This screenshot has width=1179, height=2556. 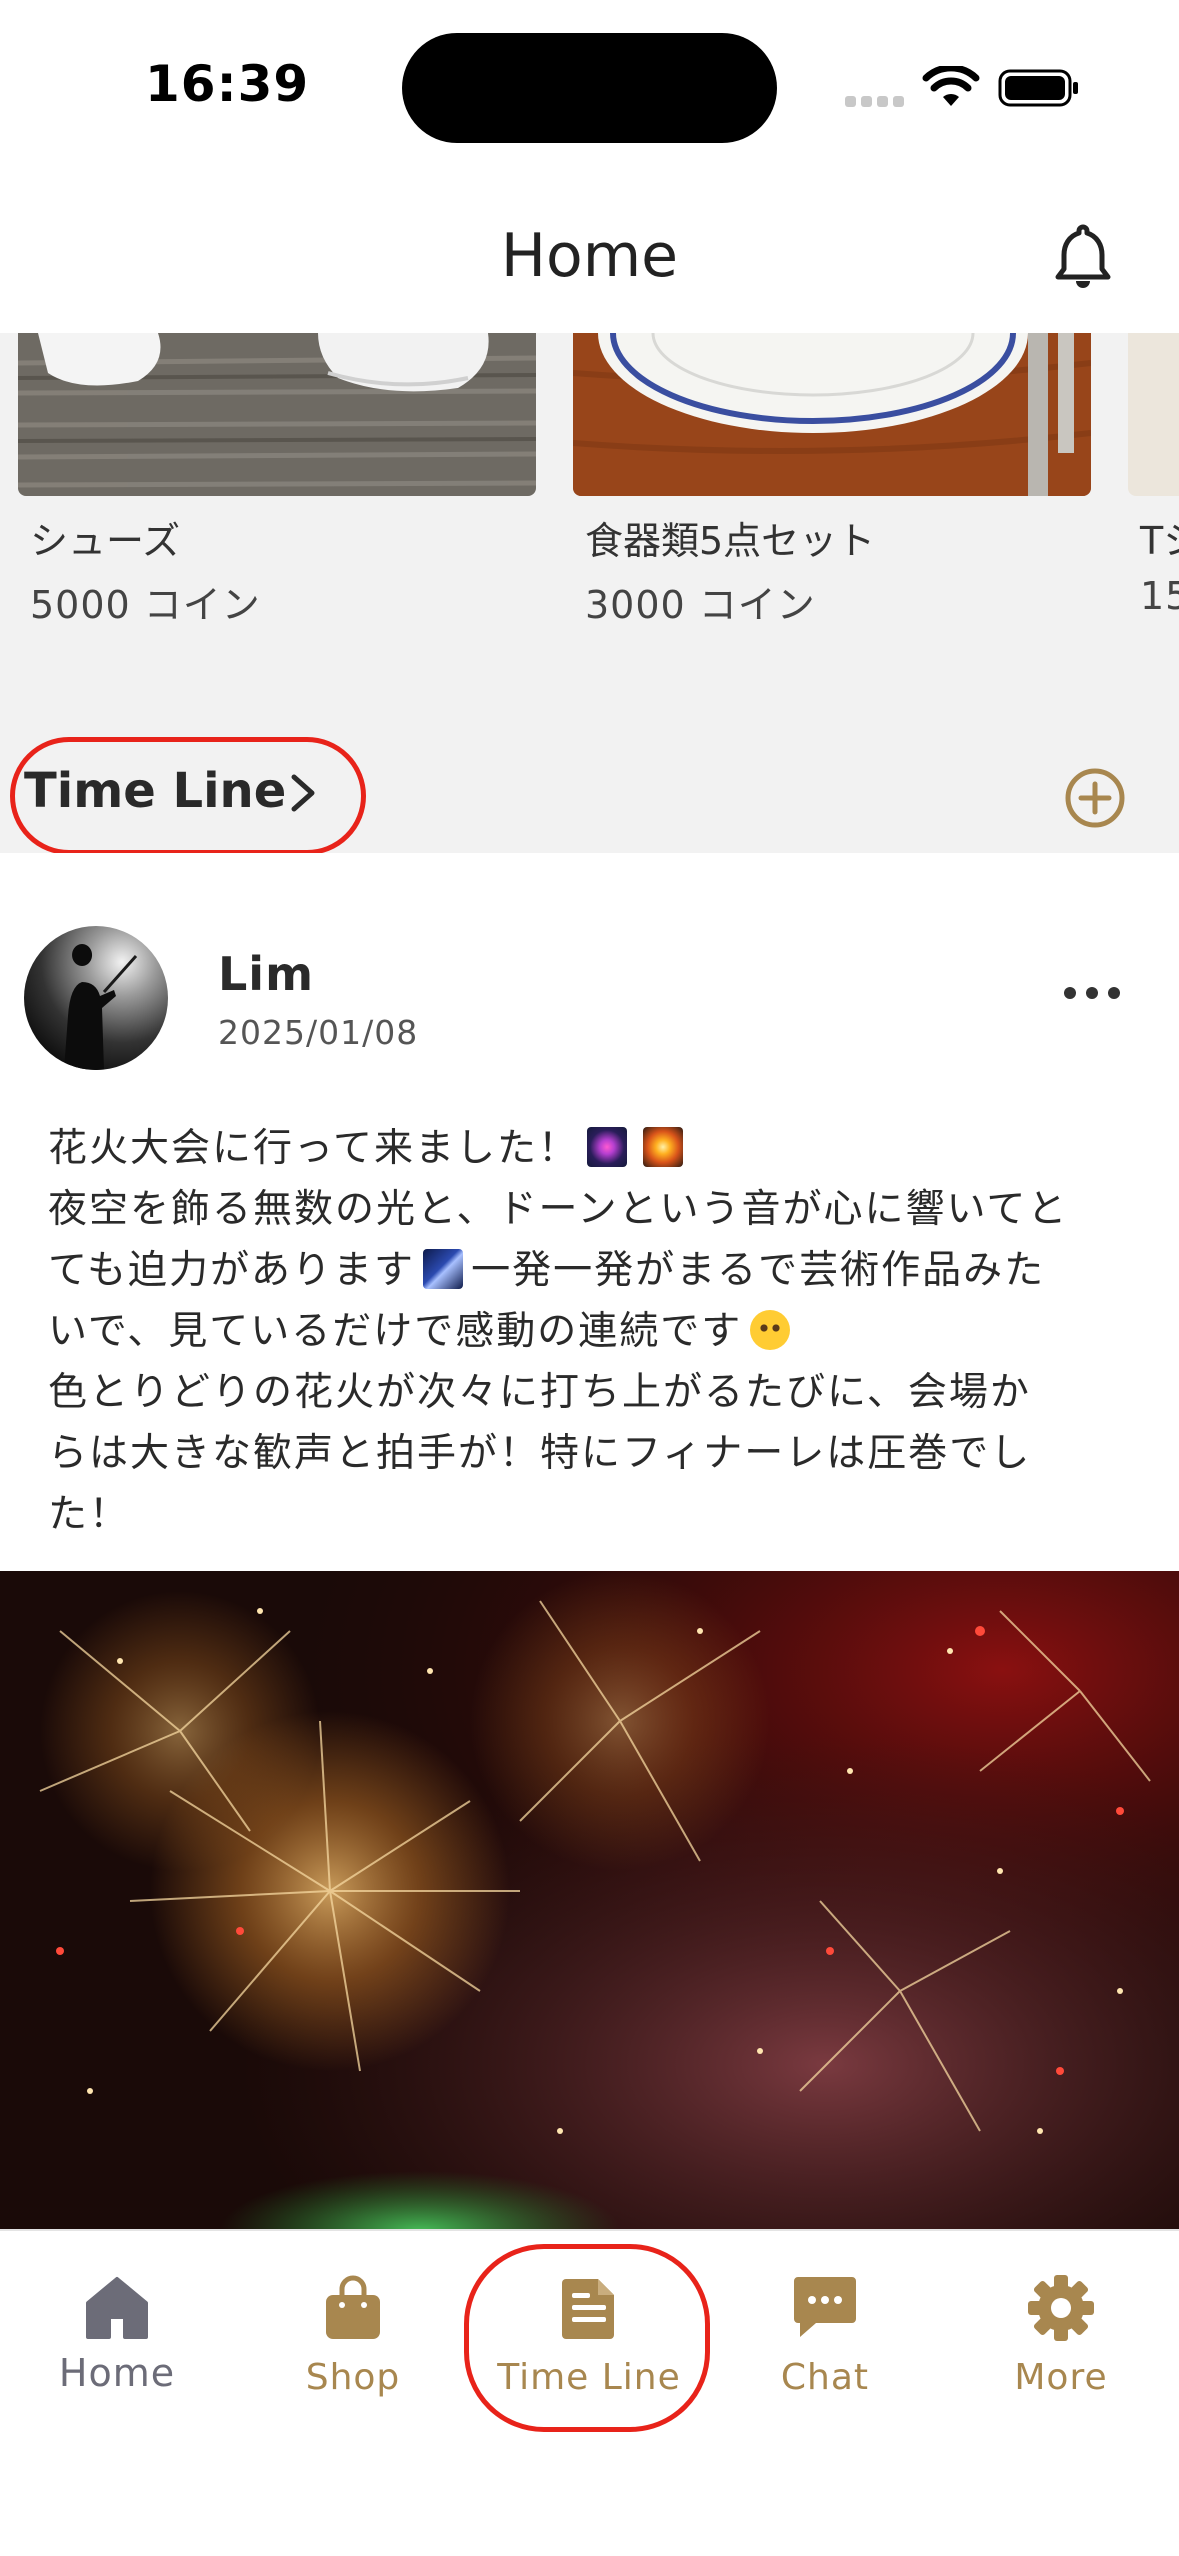 What do you see at coordinates (875, 102) in the screenshot?
I see `cellular-signal-icon` at bounding box center [875, 102].